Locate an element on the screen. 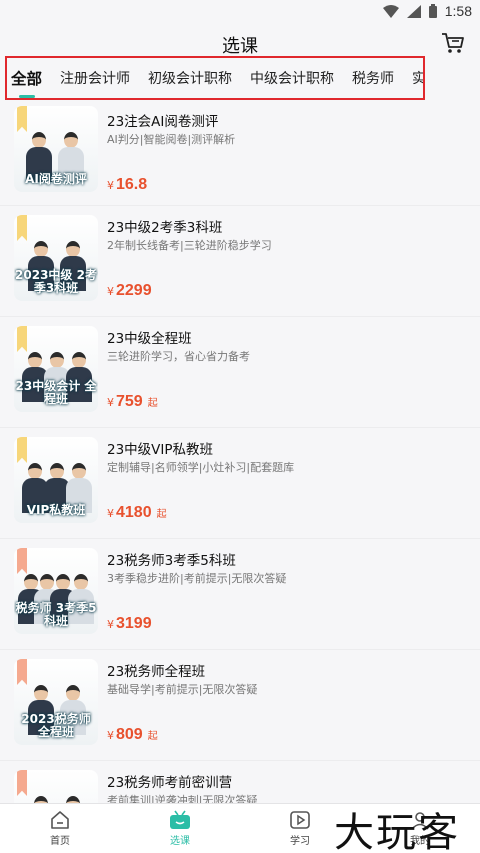 The image size is (480, 853). course-card: AI阅卷测评 23注会AI阅卷测评 AI判分|智能阅卷|测评解析 ¥16.8 is located at coordinates (240, 153).